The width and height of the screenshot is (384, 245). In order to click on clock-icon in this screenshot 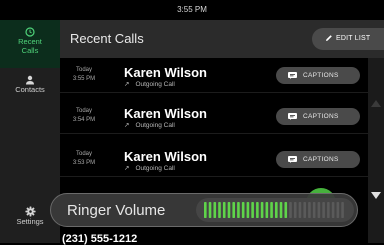, I will do `click(30, 32)`.